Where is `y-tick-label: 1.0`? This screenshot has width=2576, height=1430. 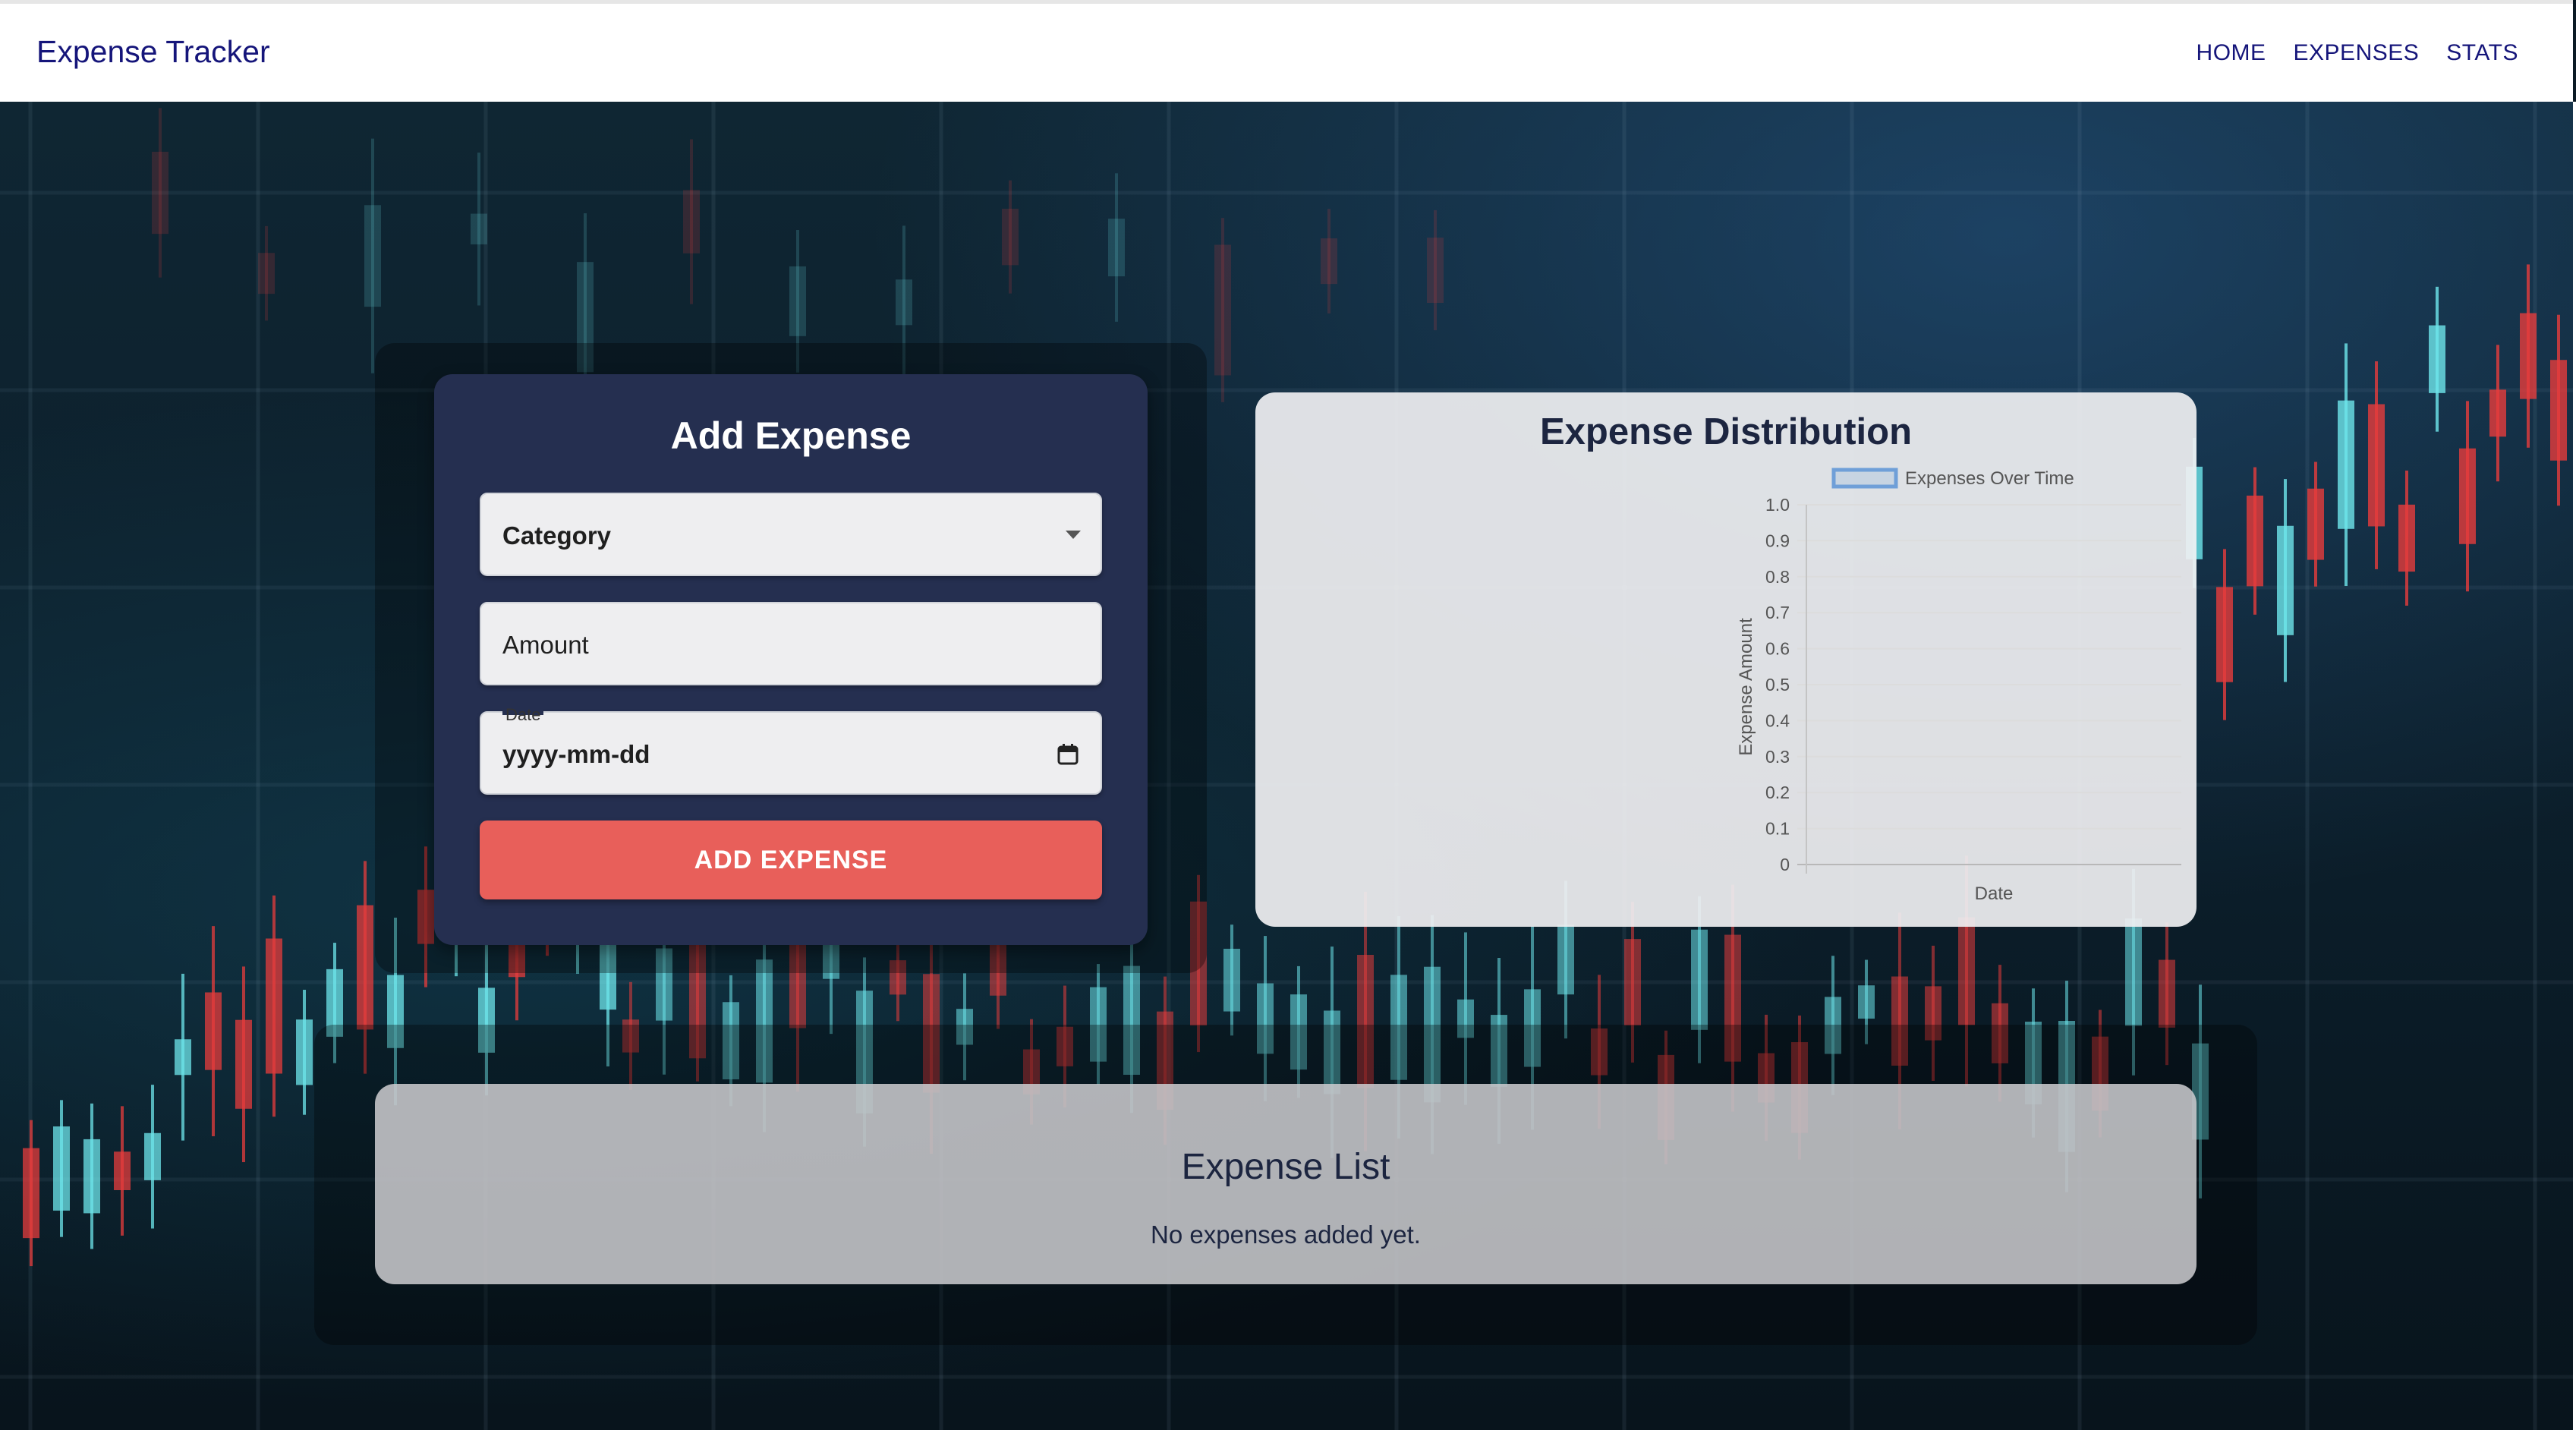
y-tick-label: 1.0 is located at coordinates (1777, 505).